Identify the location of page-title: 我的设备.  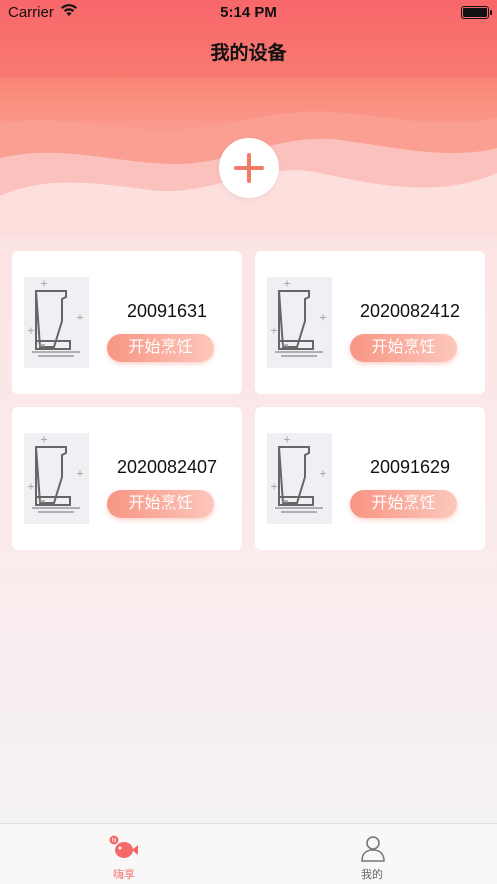
(248, 53).